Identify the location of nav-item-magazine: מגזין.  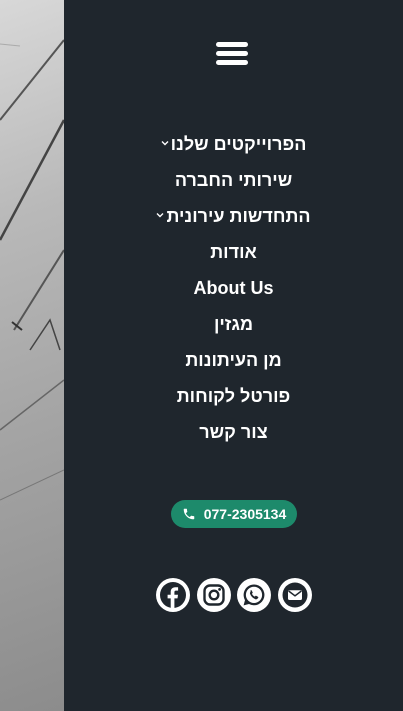
(233, 324).